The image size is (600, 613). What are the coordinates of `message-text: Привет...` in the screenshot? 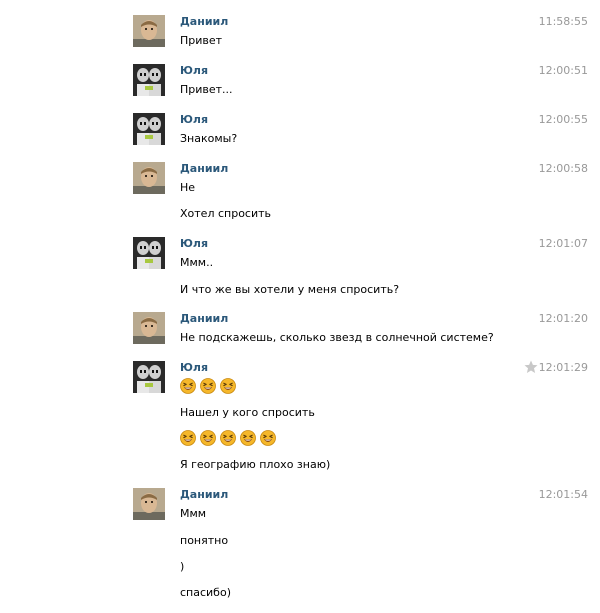 It's located at (206, 89).